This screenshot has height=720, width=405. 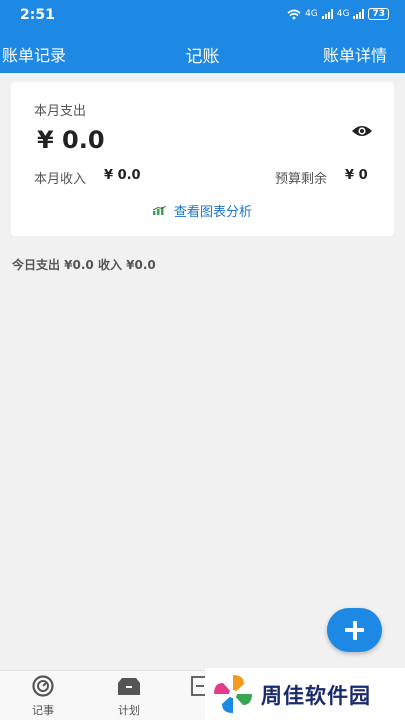 I want to click on battery-icon: 73, so click(x=378, y=14).